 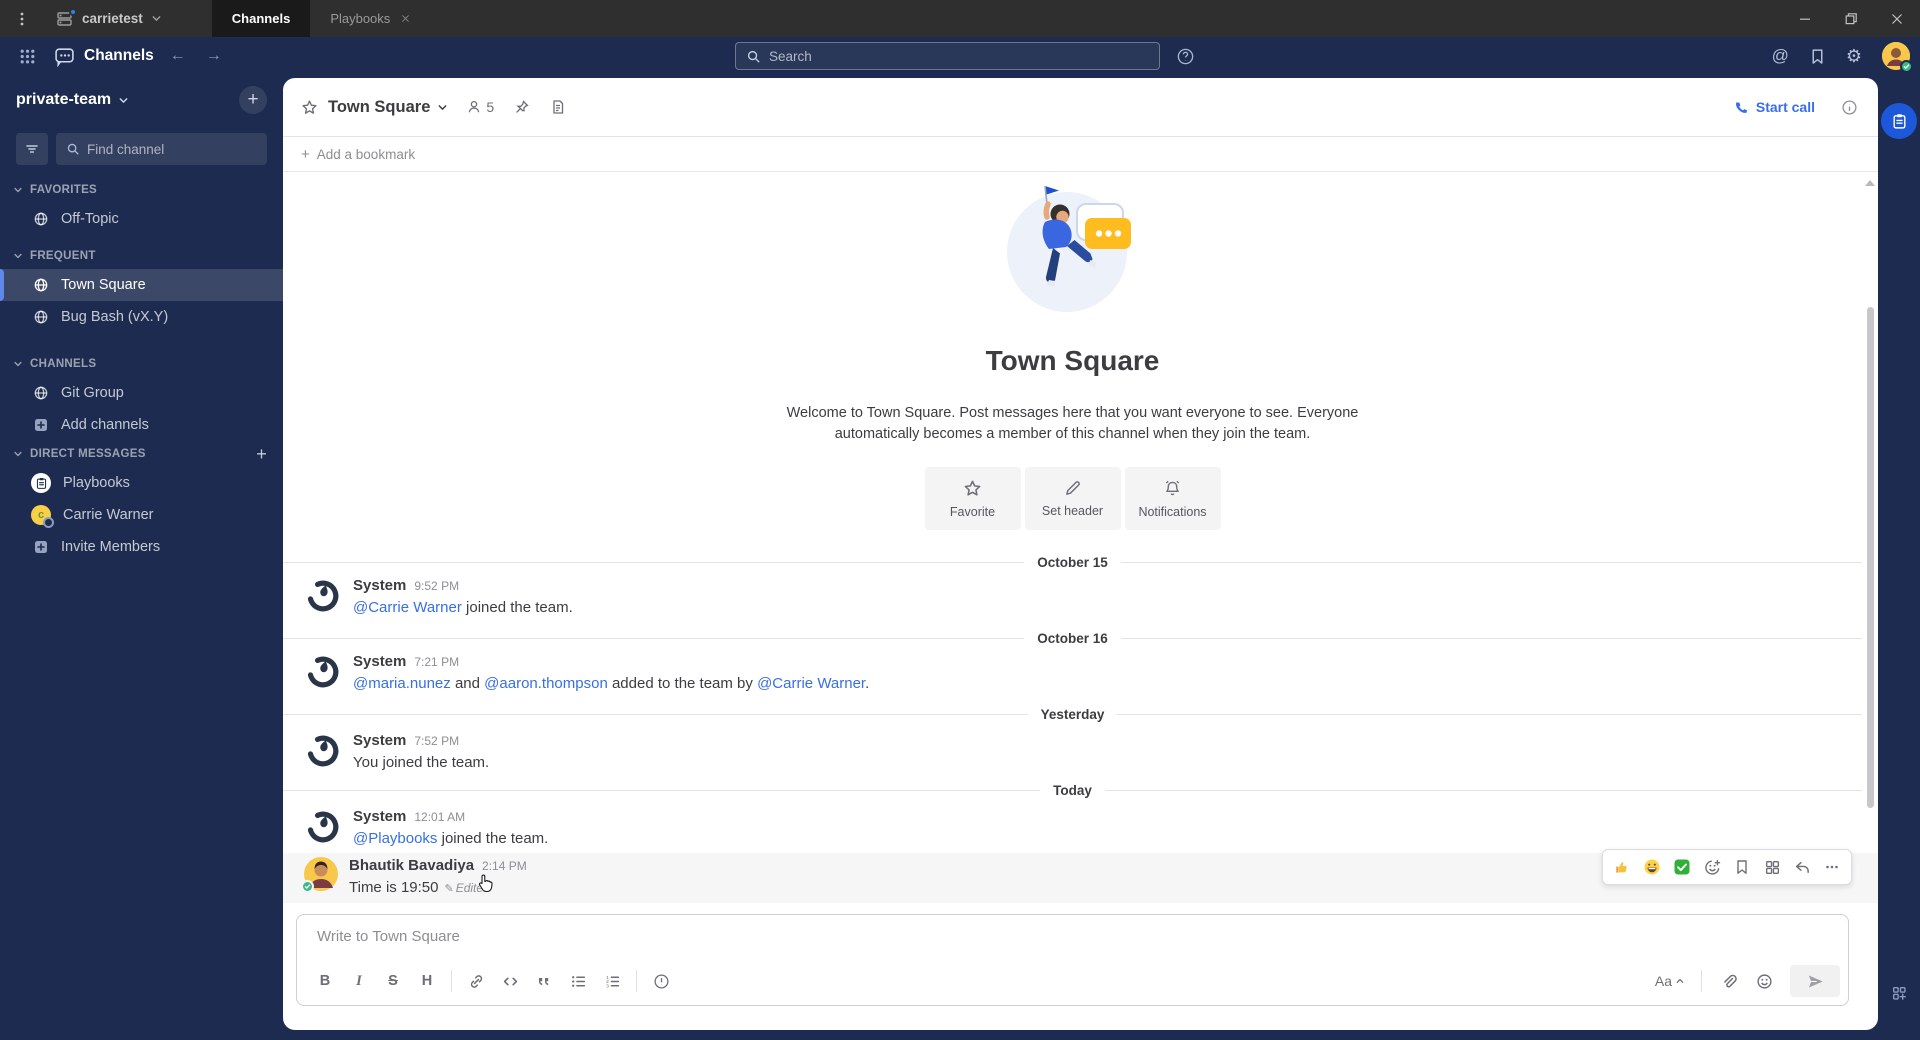 I want to click on product-switcher-button, so click(x=27, y=56).